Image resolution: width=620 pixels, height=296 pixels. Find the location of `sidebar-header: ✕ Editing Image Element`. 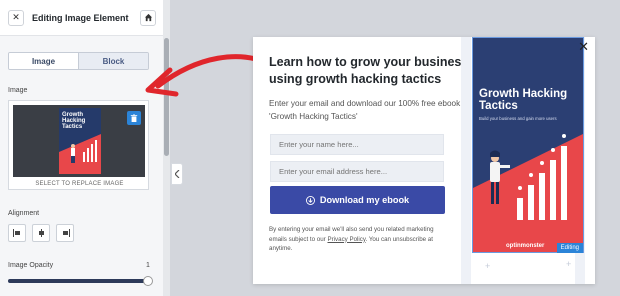

sidebar-header: ✕ Editing Image Element is located at coordinates (82, 18).